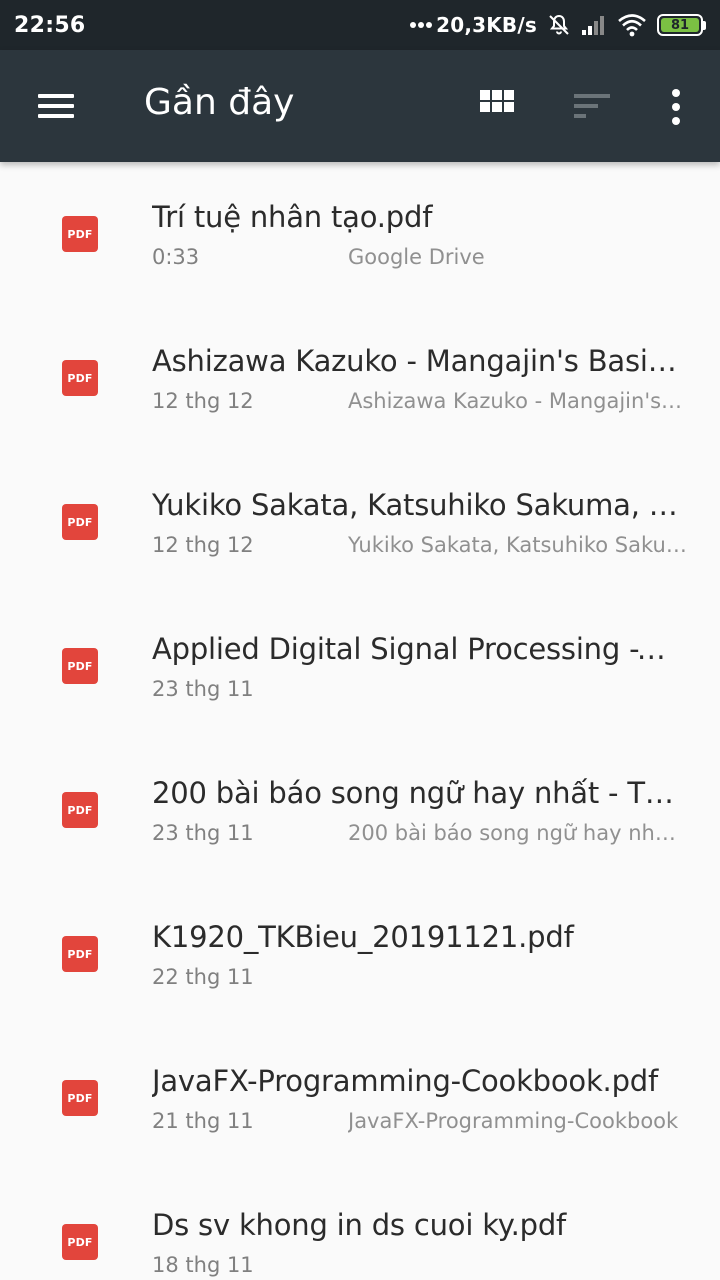  I want to click on network-speed: 20,3KB/s, so click(486, 25).